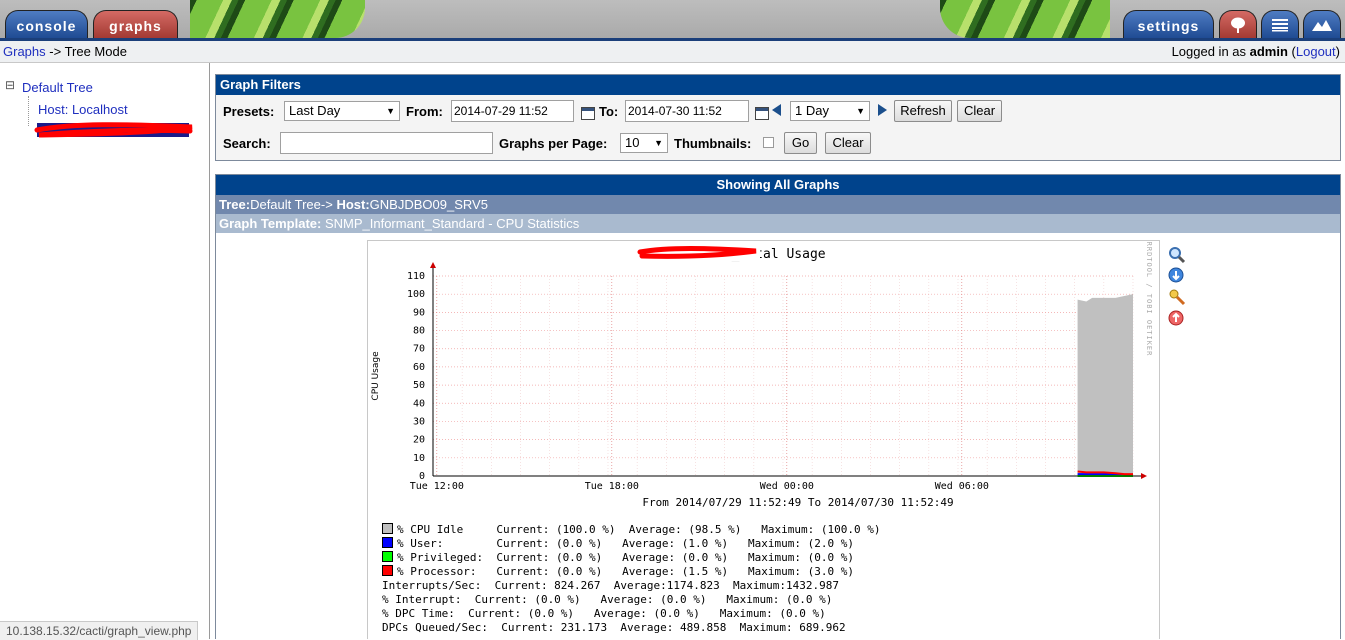 The image size is (1345, 640). Describe the element at coordinates (1322, 24) in the screenshot. I see `preview-view-icon` at that location.